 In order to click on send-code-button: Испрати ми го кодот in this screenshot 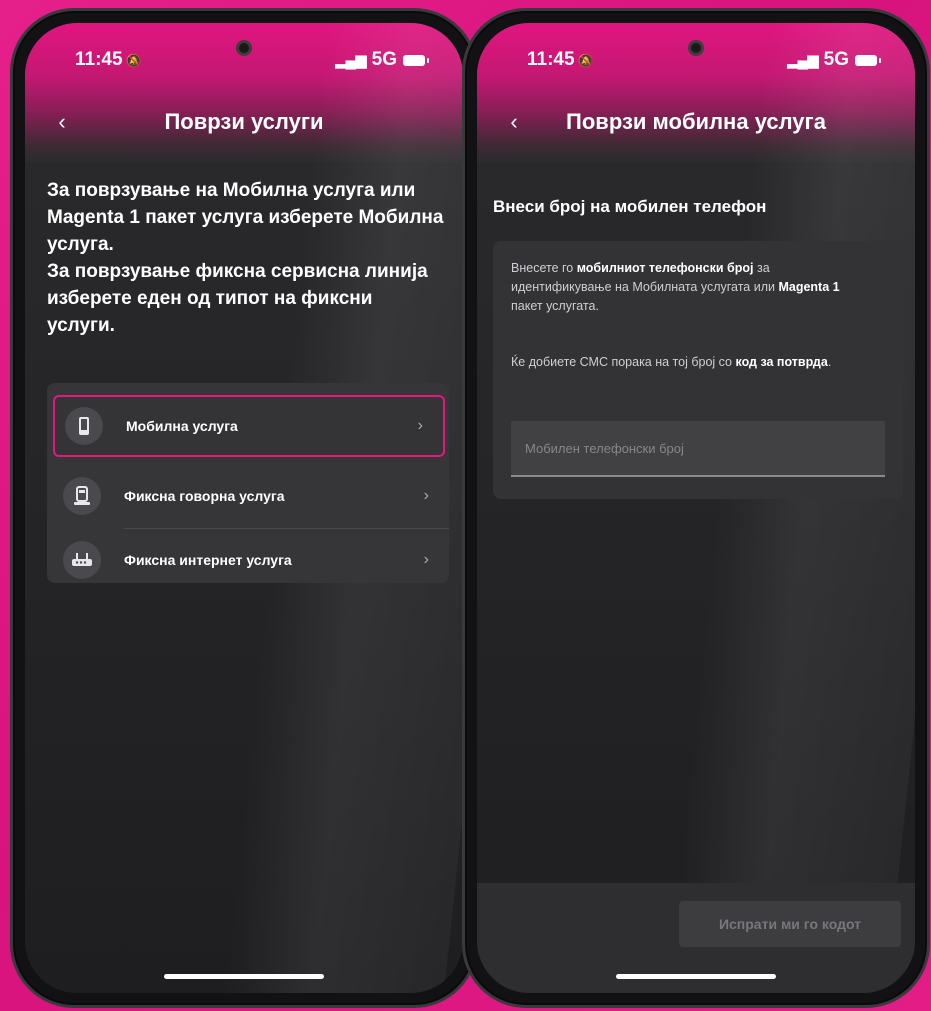, I will do `click(790, 924)`.